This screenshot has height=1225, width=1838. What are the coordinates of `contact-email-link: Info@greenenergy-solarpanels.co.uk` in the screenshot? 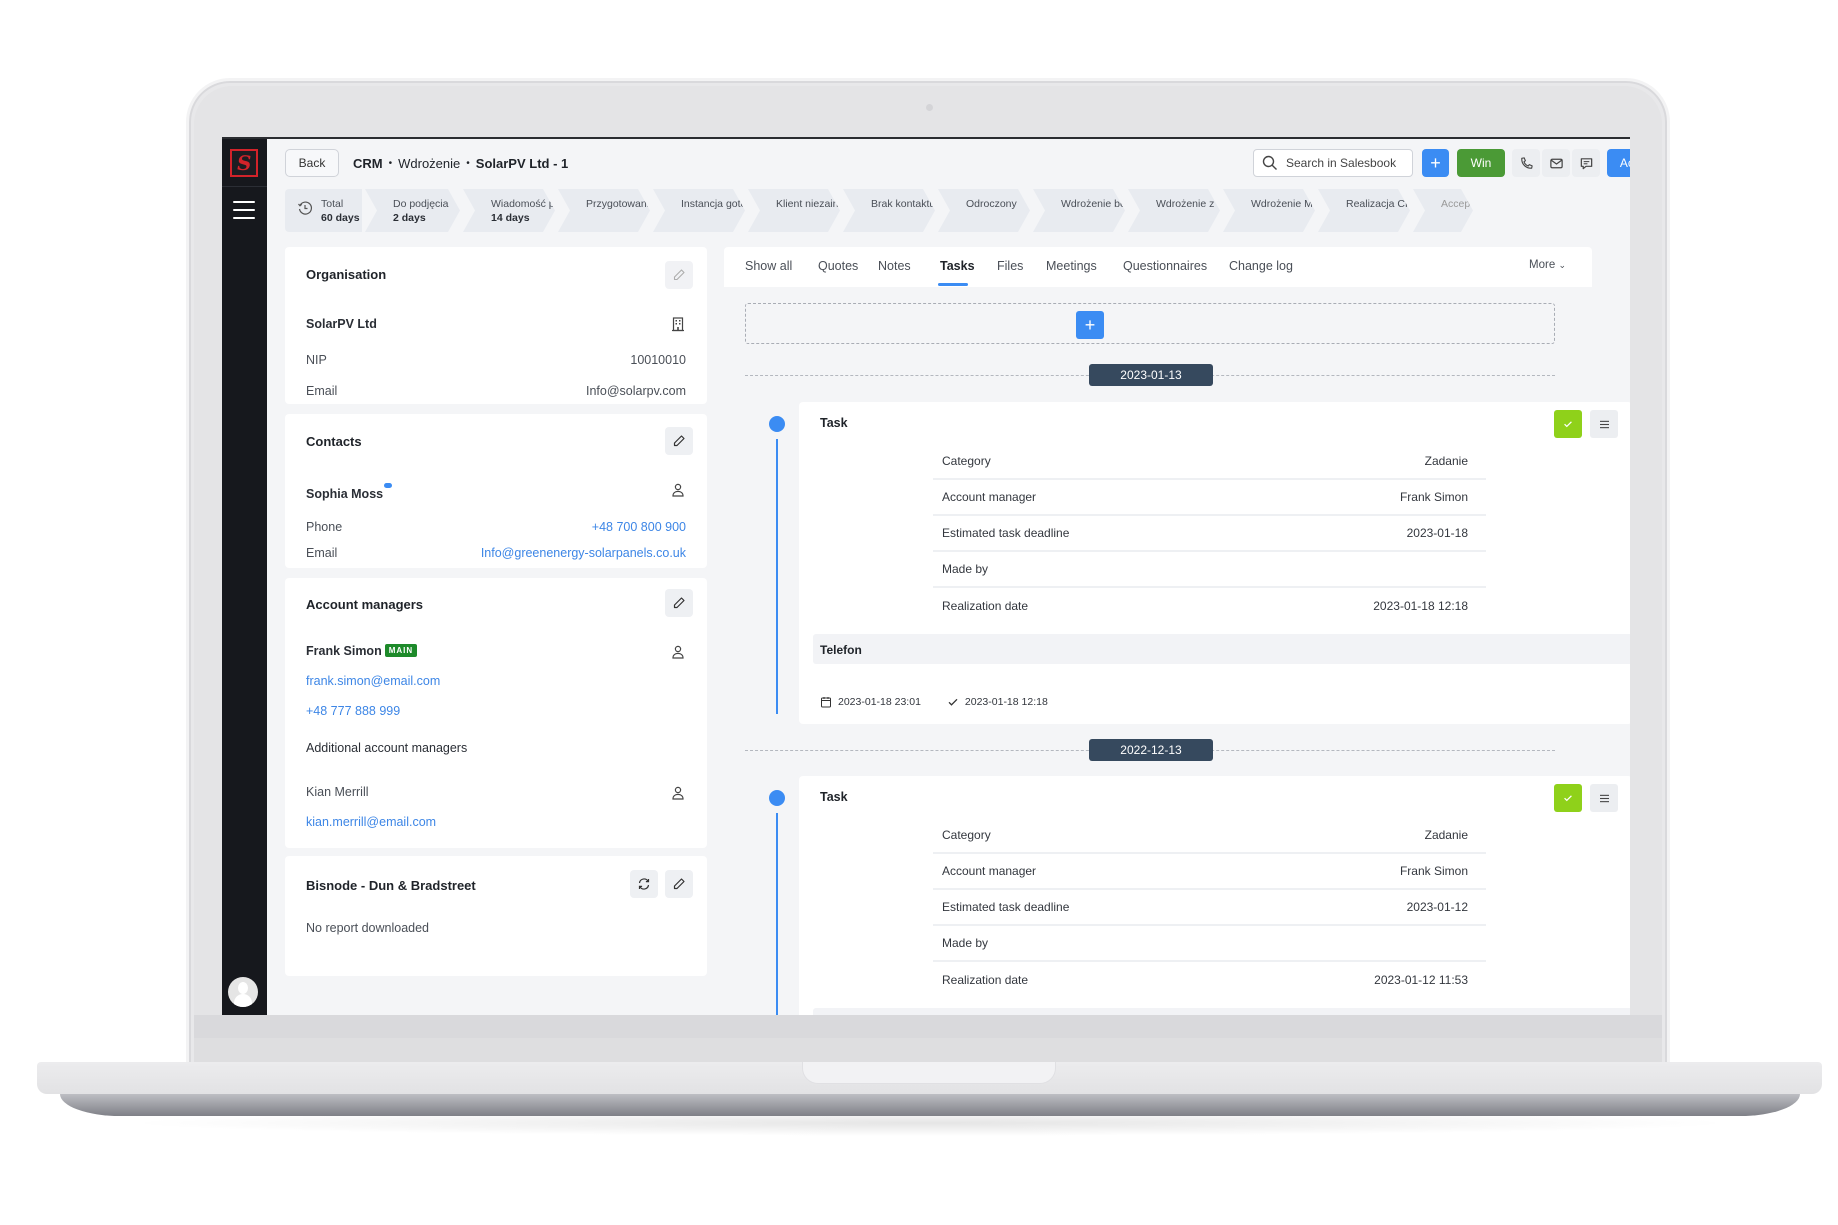 It's located at (583, 553).